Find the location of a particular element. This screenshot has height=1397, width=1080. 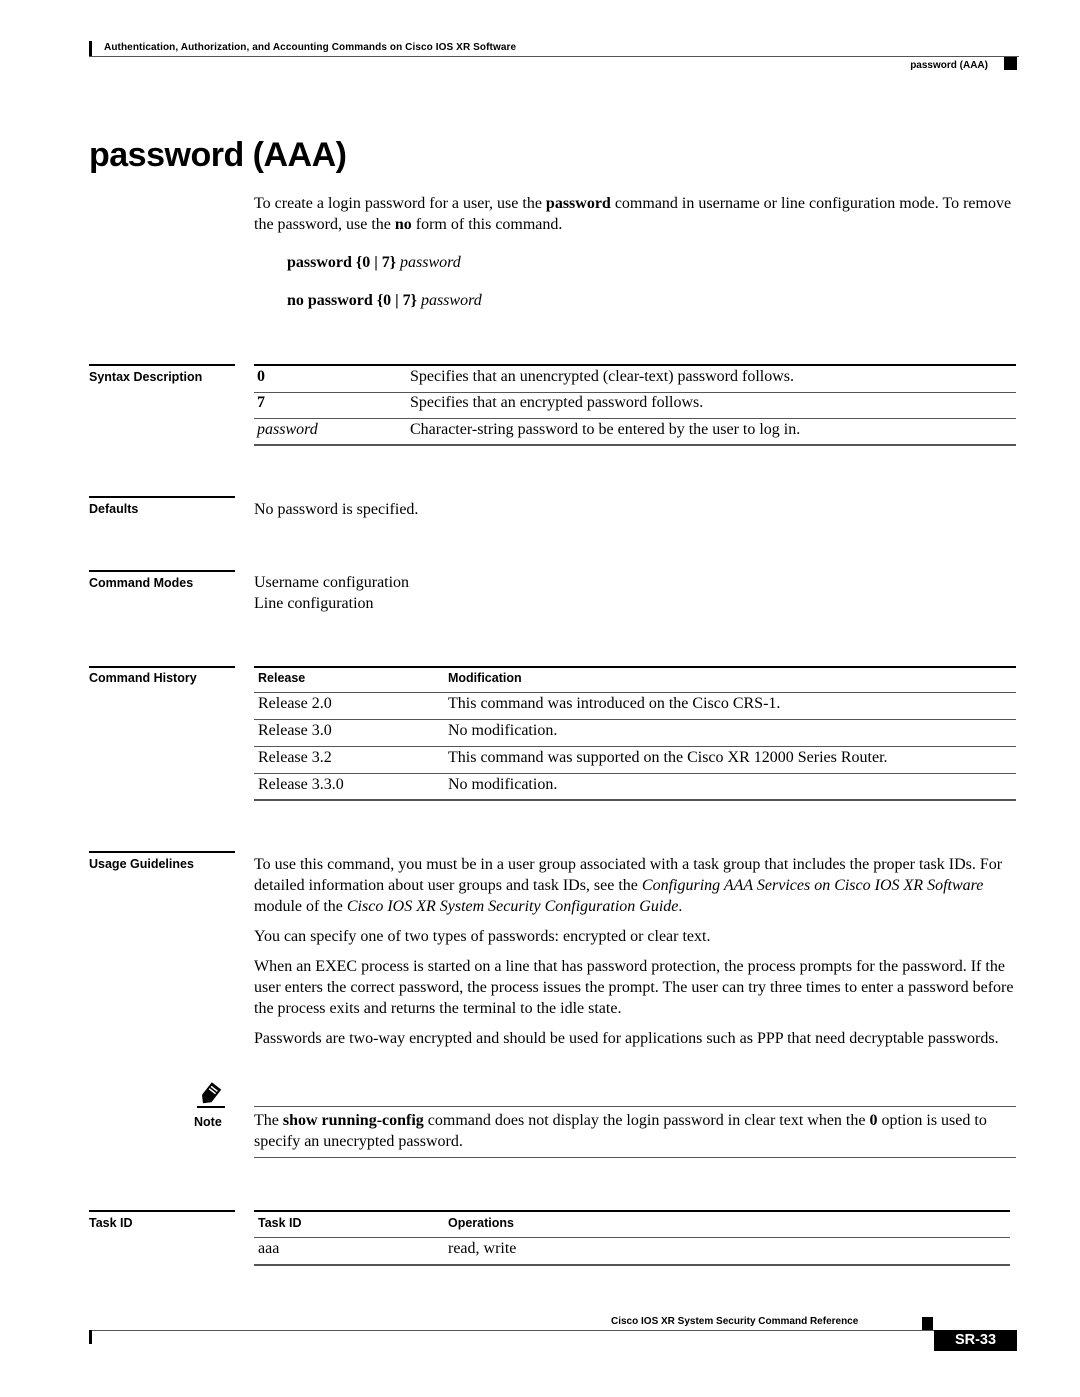

usage-text: . is located at coordinates (680, 906).